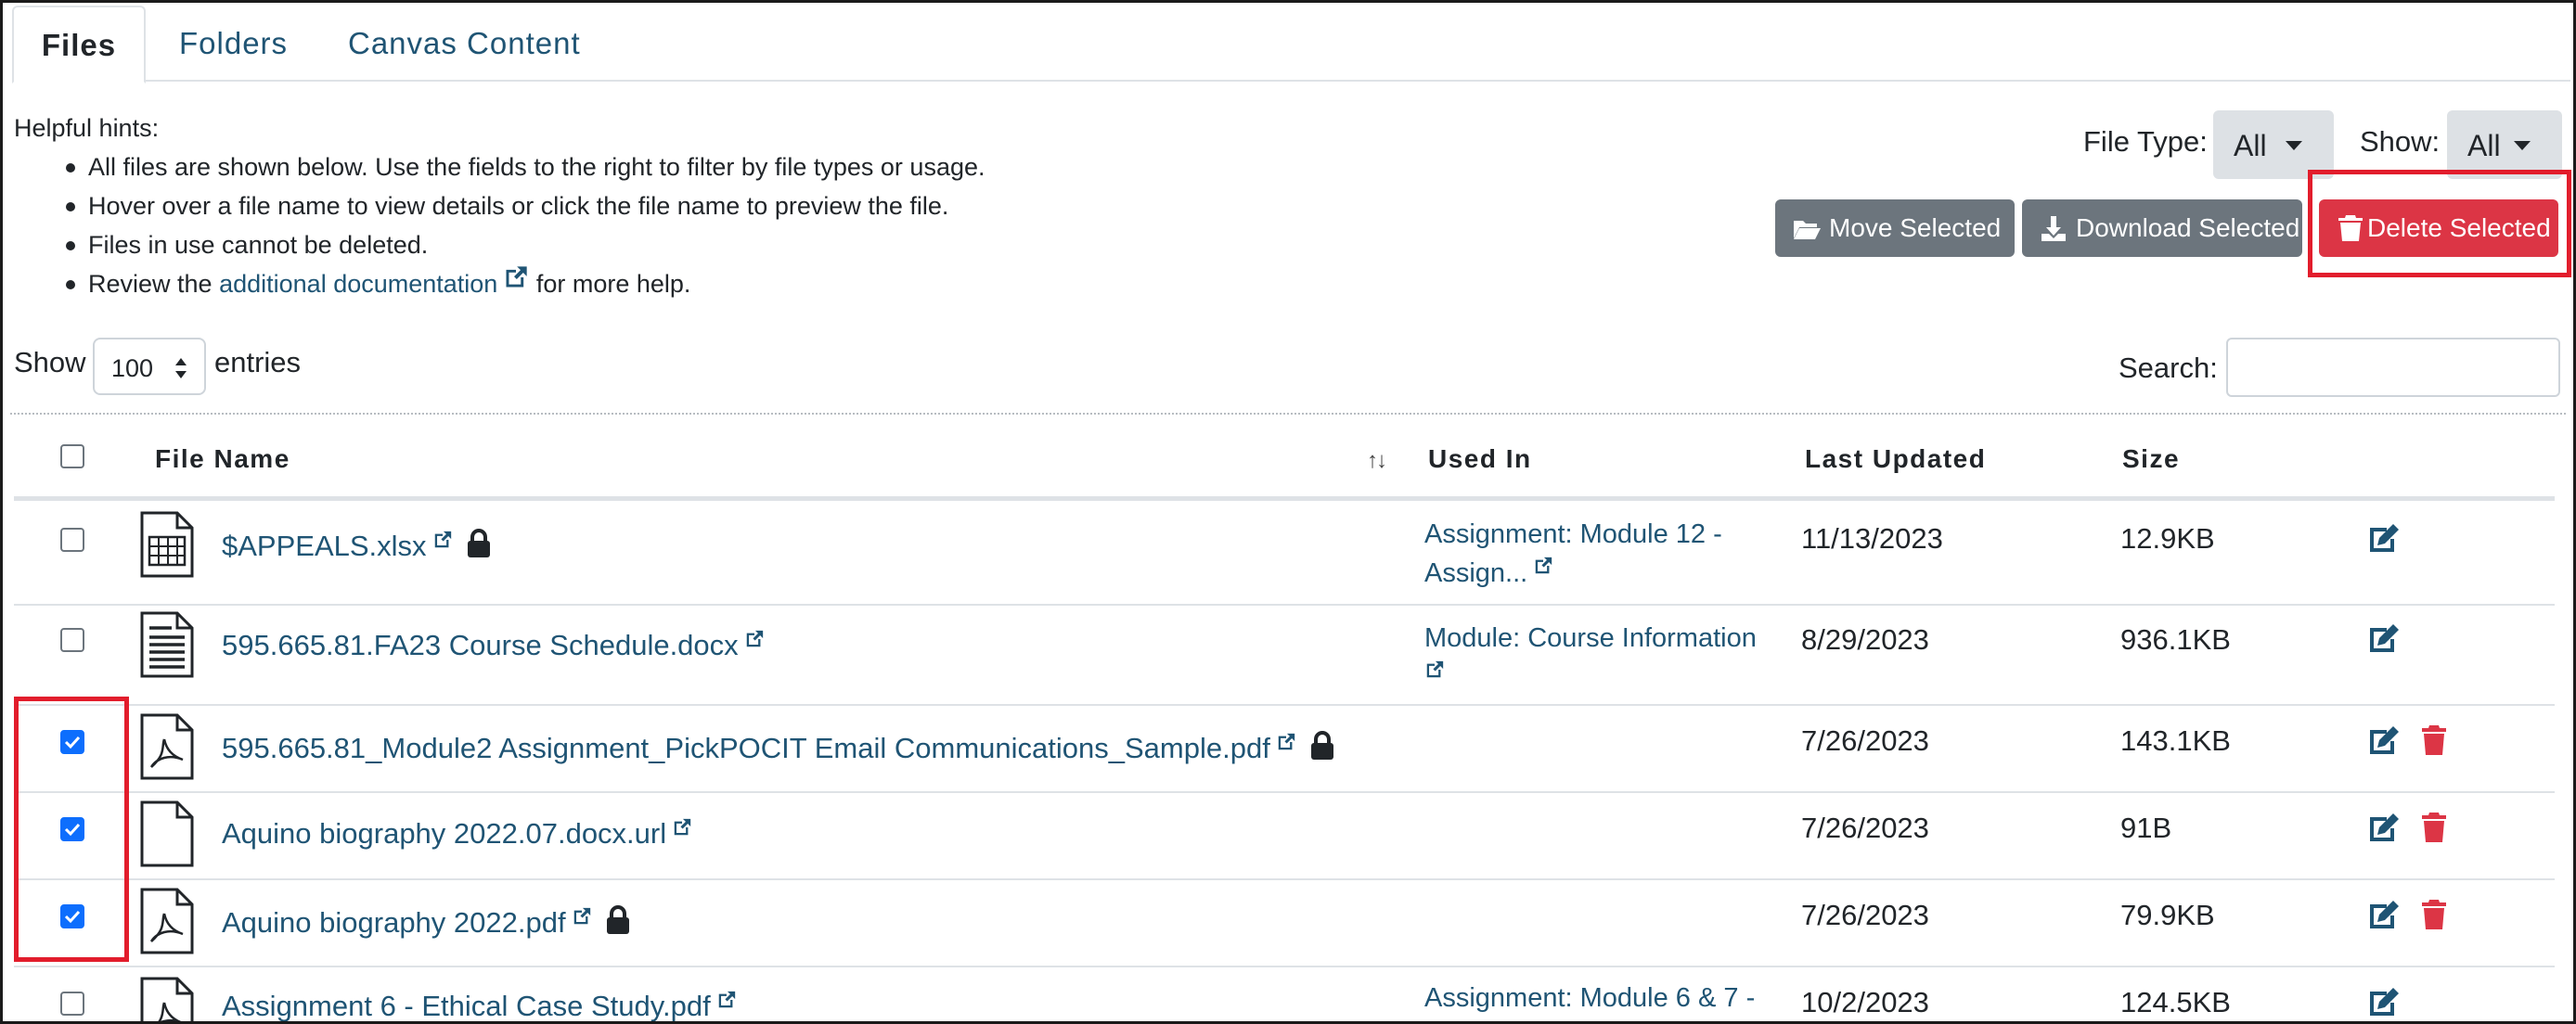  What do you see at coordinates (2188, 227) in the screenshot?
I see `download-selected-label: Download Selected` at bounding box center [2188, 227].